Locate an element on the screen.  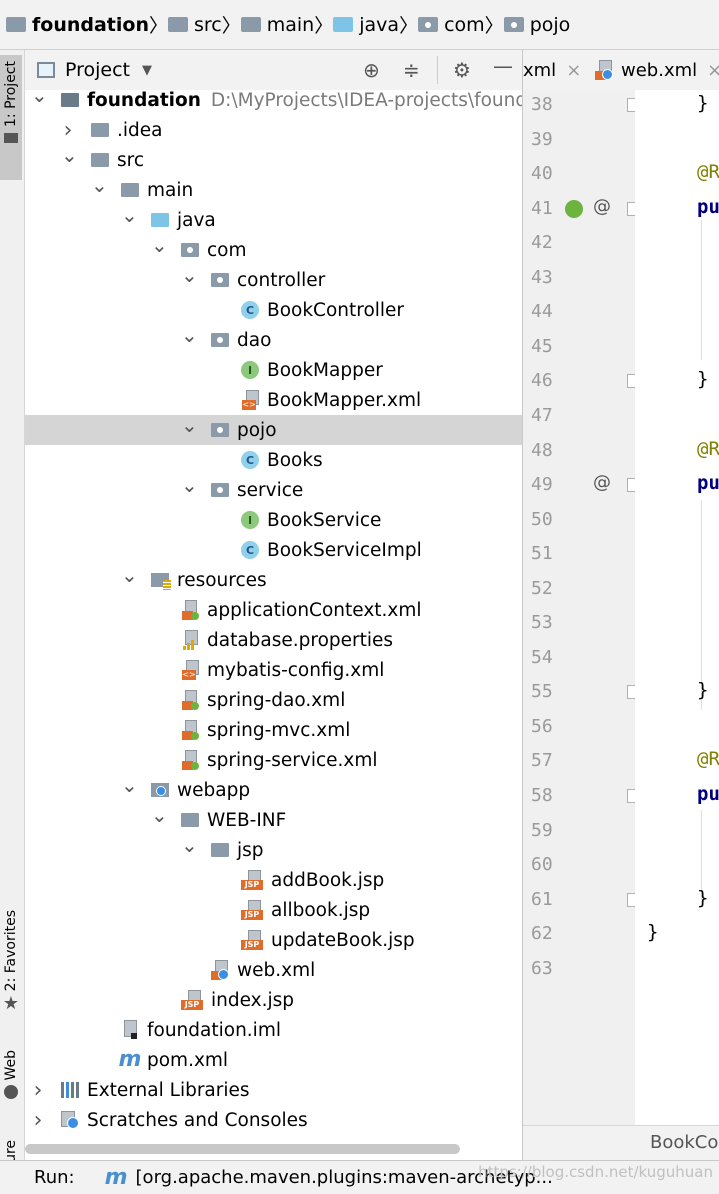
tree-item: ⌄ service is located at coordinates (273, 489).